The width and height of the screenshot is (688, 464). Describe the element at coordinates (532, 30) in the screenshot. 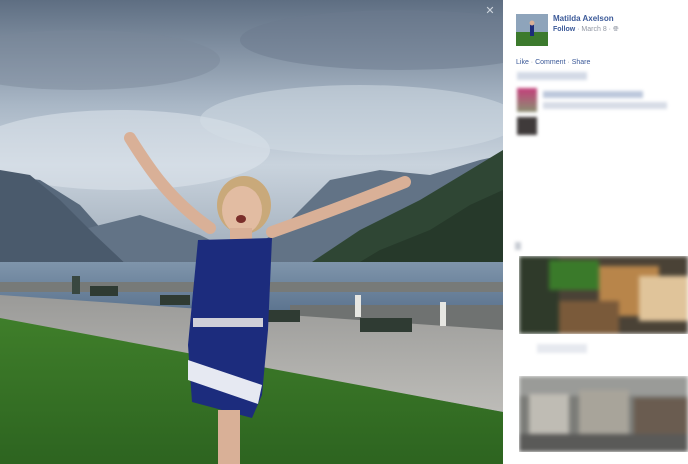

I see `avatar` at that location.